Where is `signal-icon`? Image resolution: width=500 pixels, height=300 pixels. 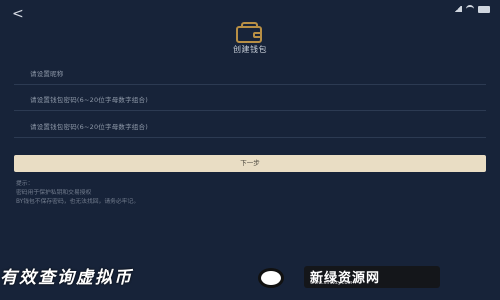 signal-icon is located at coordinates (458, 9).